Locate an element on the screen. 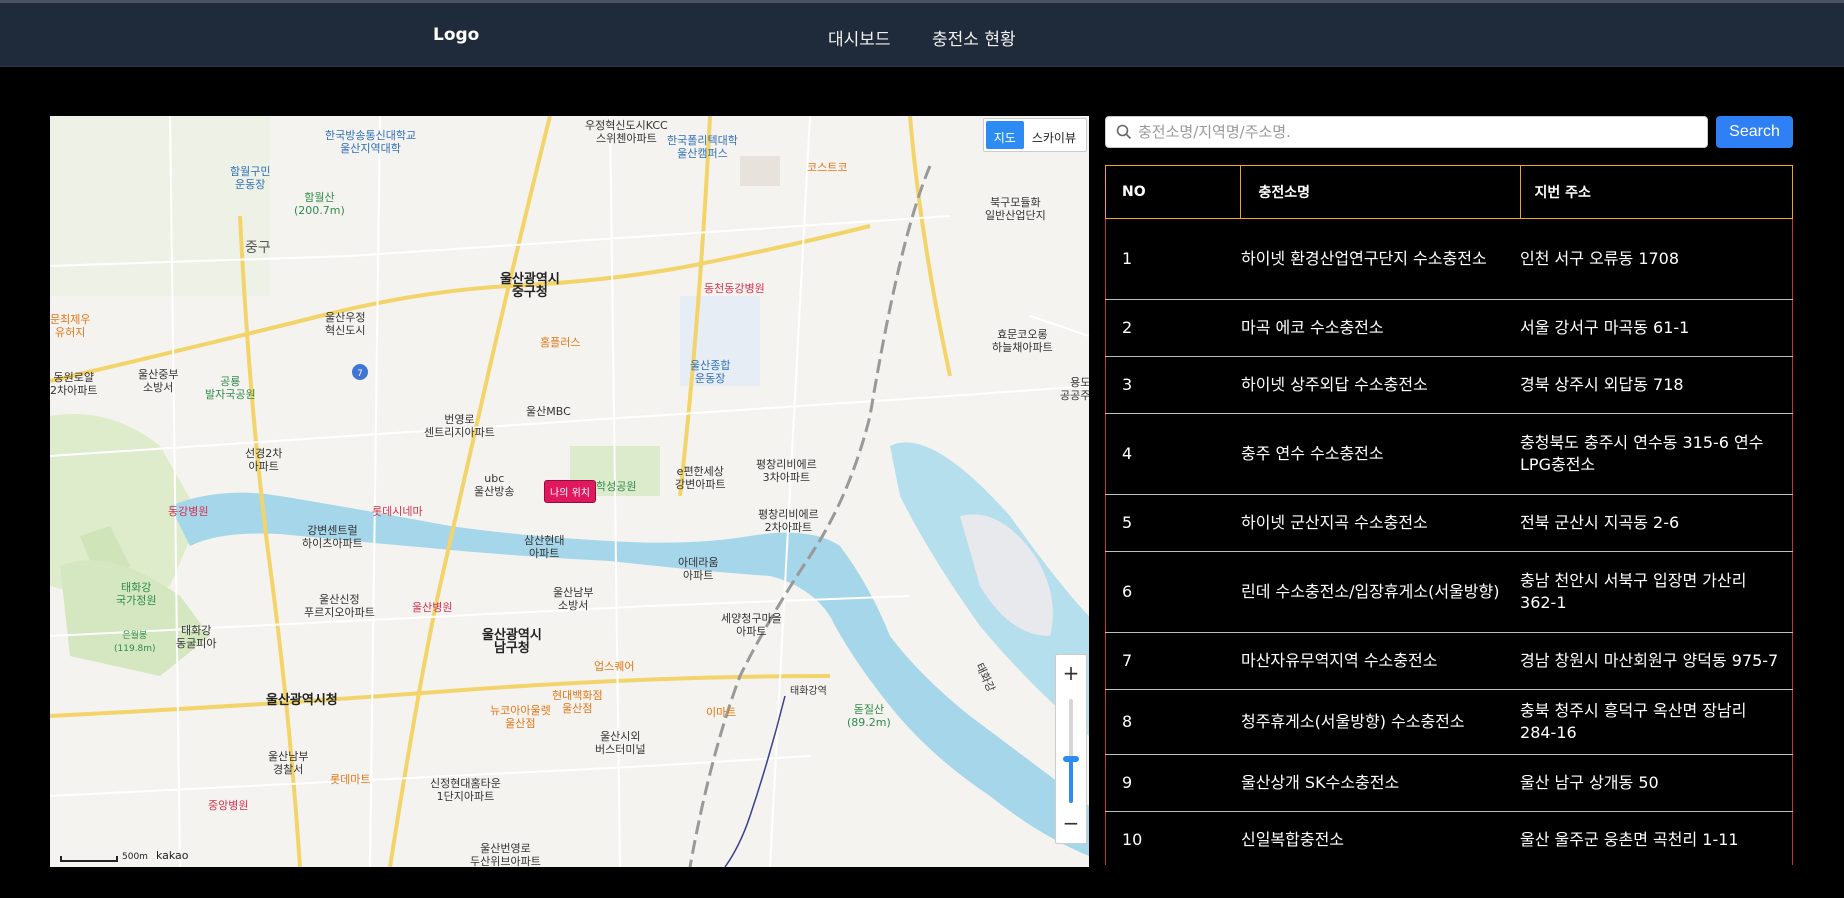  map-label: 울산중부 소방서 is located at coordinates (158, 381).